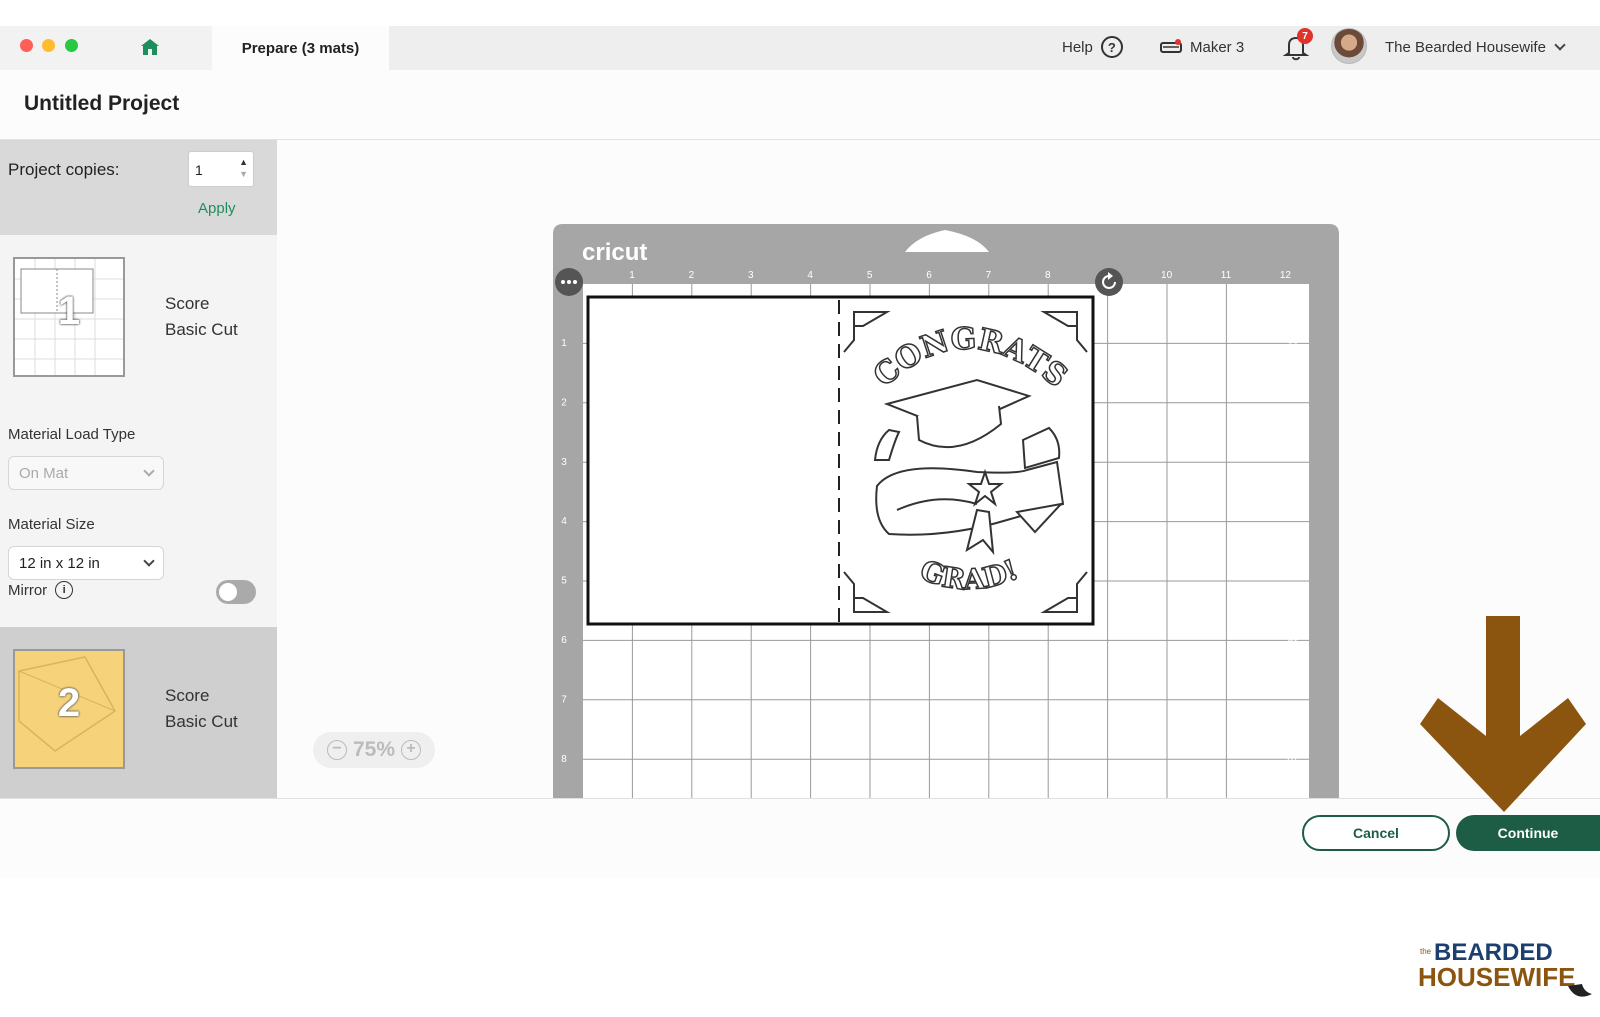 The height and width of the screenshot is (1017, 1600). Describe the element at coordinates (1293, 385) in the screenshot. I see `ruler-tick-label: 26` at that location.